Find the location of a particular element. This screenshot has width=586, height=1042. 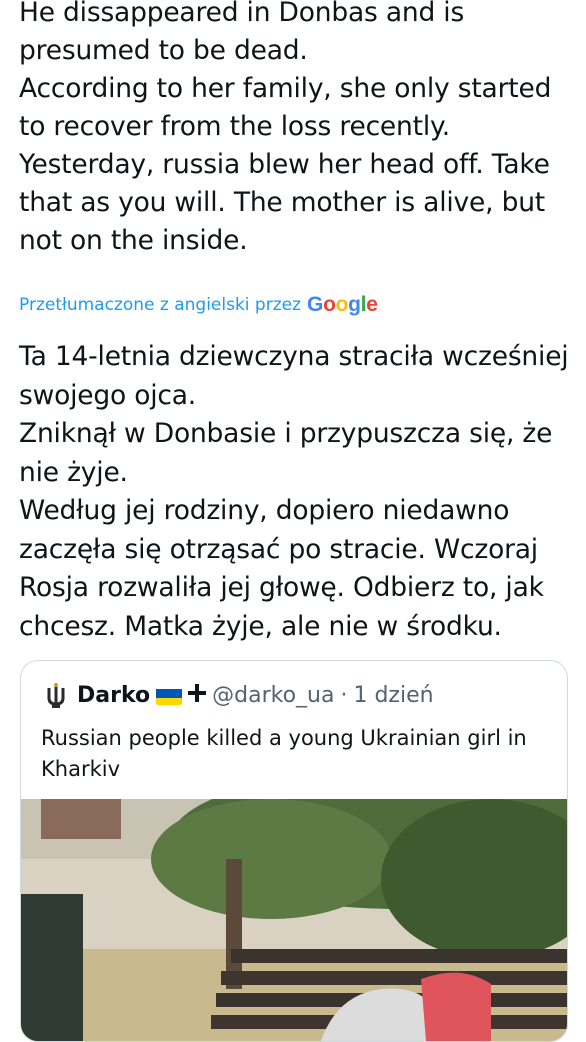

translation-notice: Przetłumaczone z angielski przez Google is located at coordinates (198, 305).